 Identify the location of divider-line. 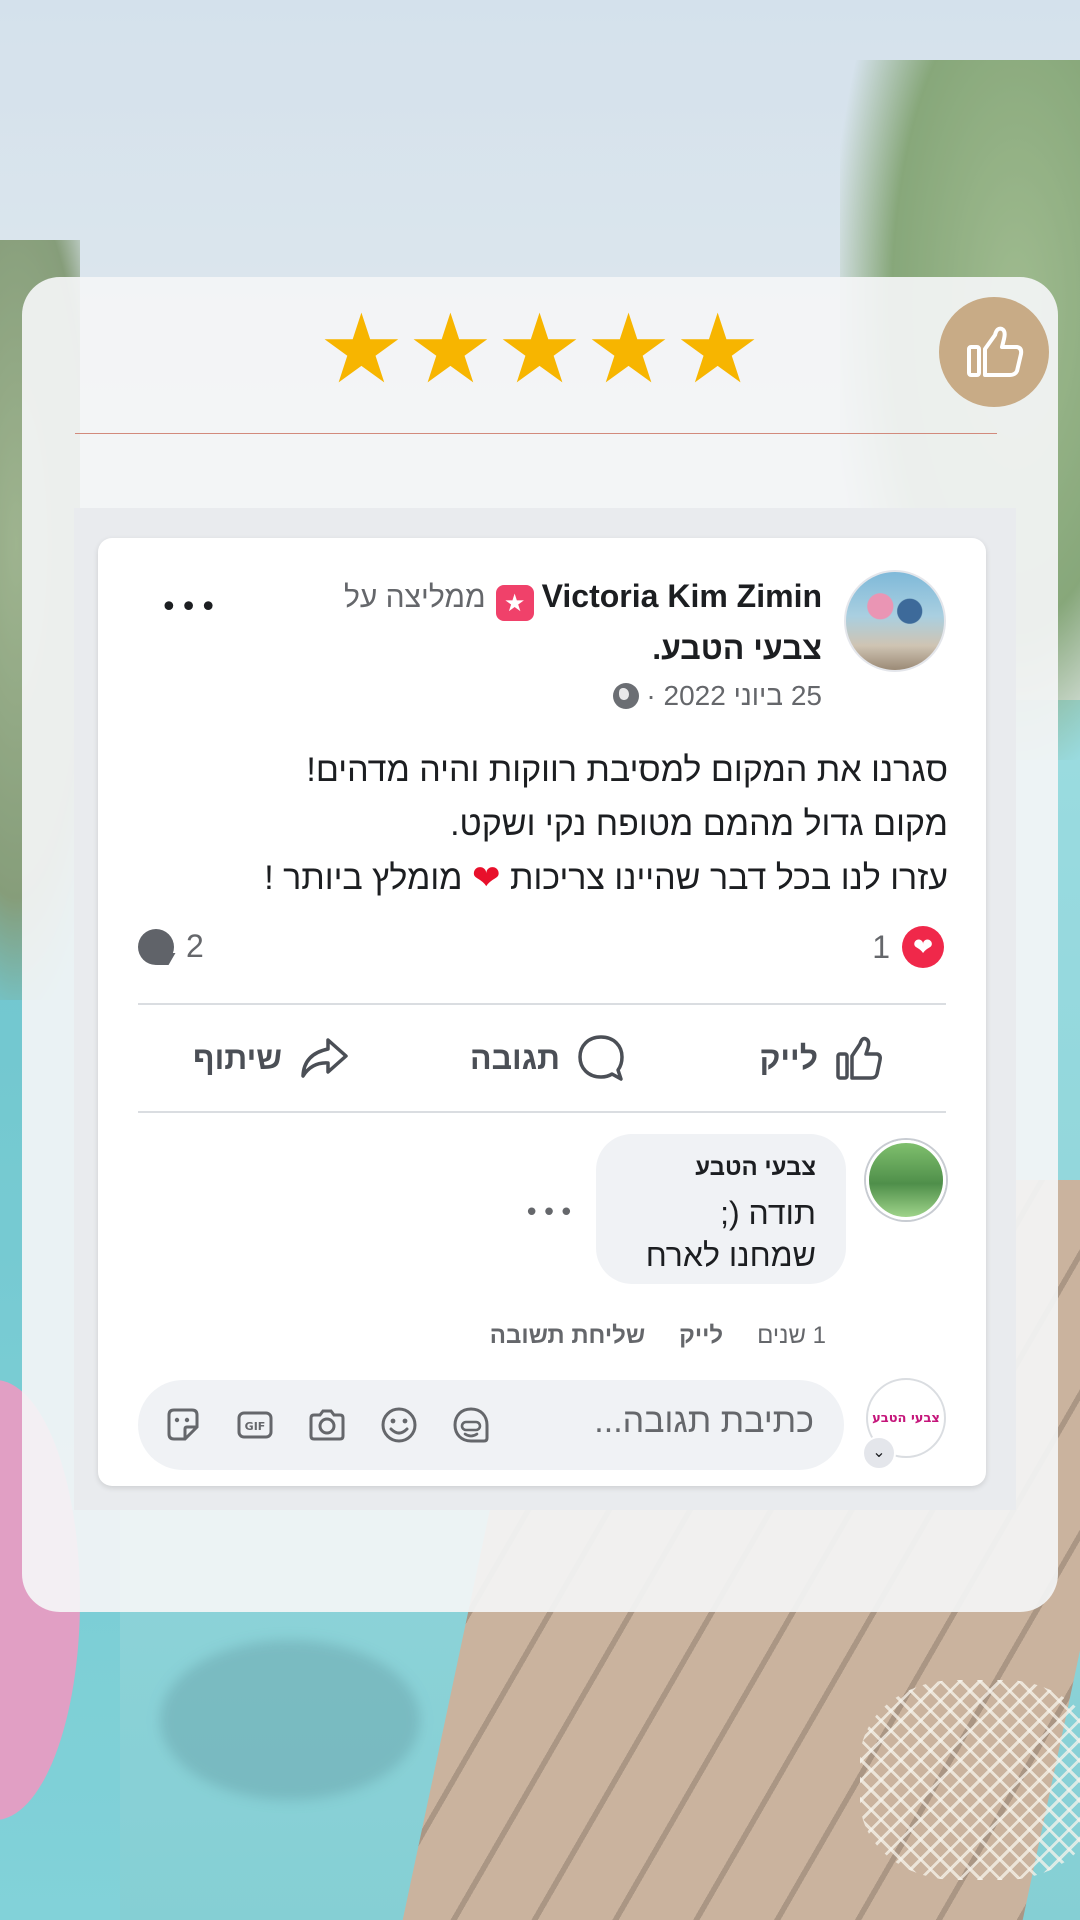
(536, 433).